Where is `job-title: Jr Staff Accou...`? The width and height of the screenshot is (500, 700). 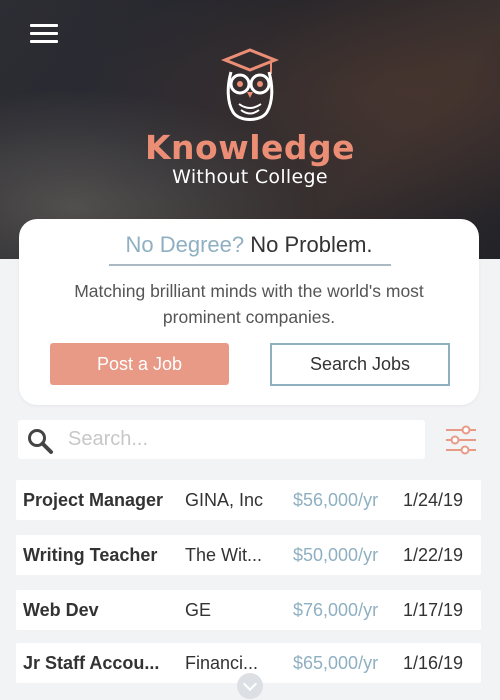 job-title: Jr Staff Accou... is located at coordinates (91, 663).